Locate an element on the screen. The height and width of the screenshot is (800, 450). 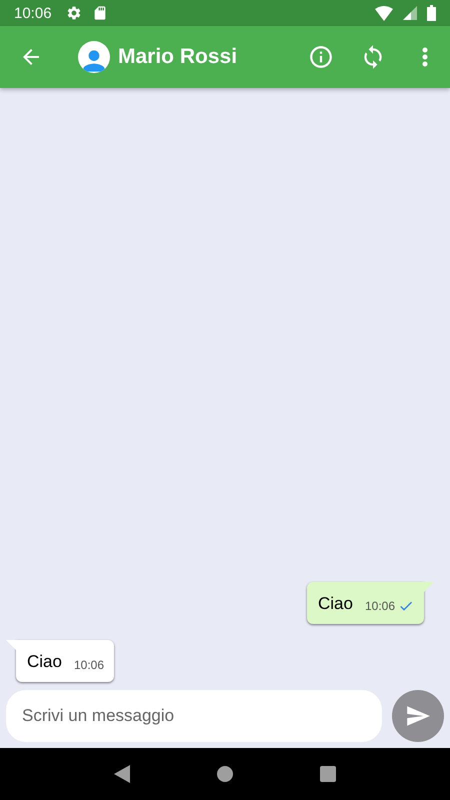
info-icon is located at coordinates (321, 57).